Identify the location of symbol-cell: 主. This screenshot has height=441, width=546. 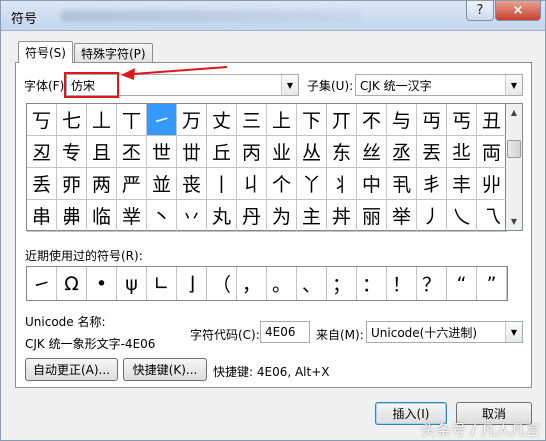
(312, 216).